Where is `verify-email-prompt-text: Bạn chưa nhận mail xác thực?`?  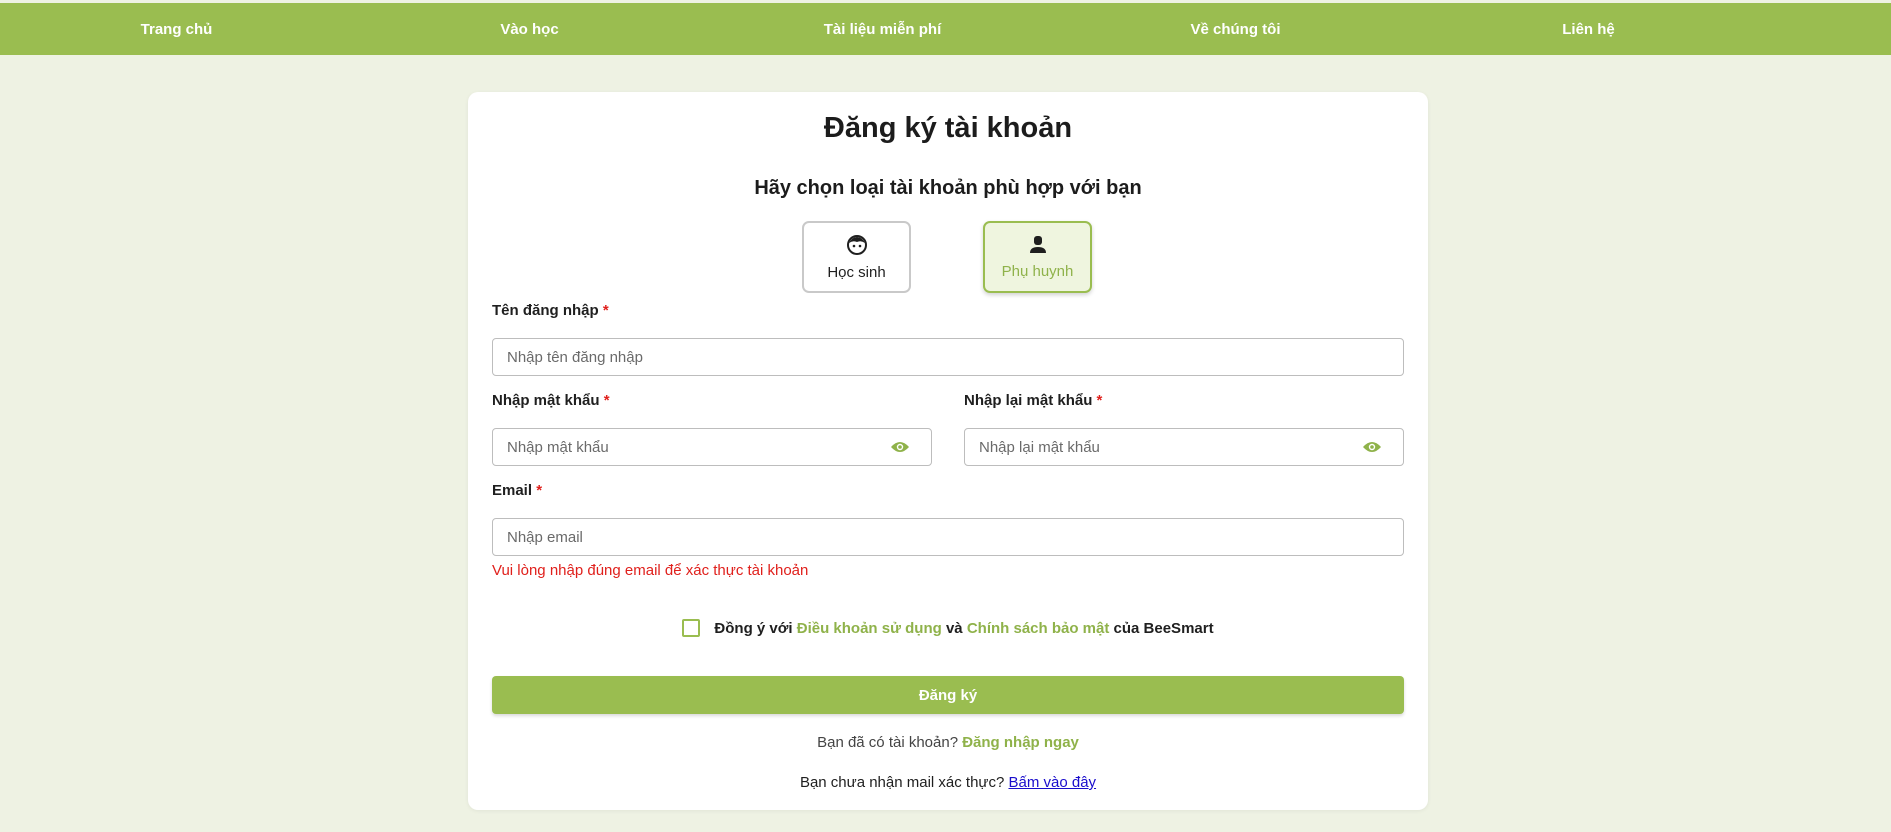 verify-email-prompt-text: Bạn chưa nhận mail xác thực? is located at coordinates (904, 782).